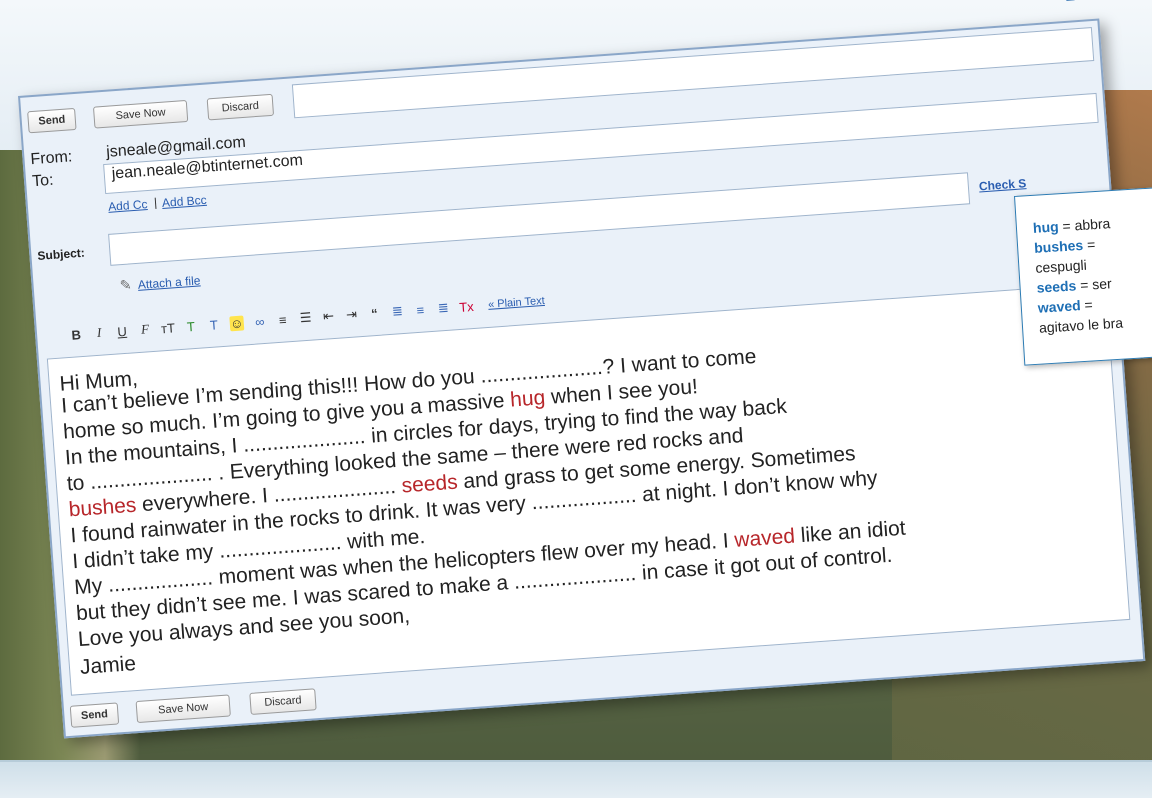  What do you see at coordinates (51, 158) in the screenshot?
I see `from-label: From:` at bounding box center [51, 158].